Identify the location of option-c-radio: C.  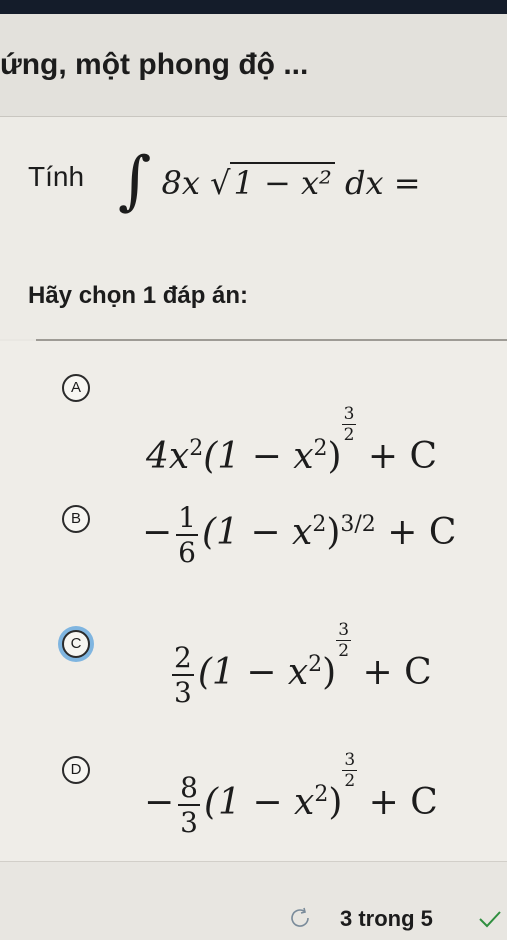
(76, 644).